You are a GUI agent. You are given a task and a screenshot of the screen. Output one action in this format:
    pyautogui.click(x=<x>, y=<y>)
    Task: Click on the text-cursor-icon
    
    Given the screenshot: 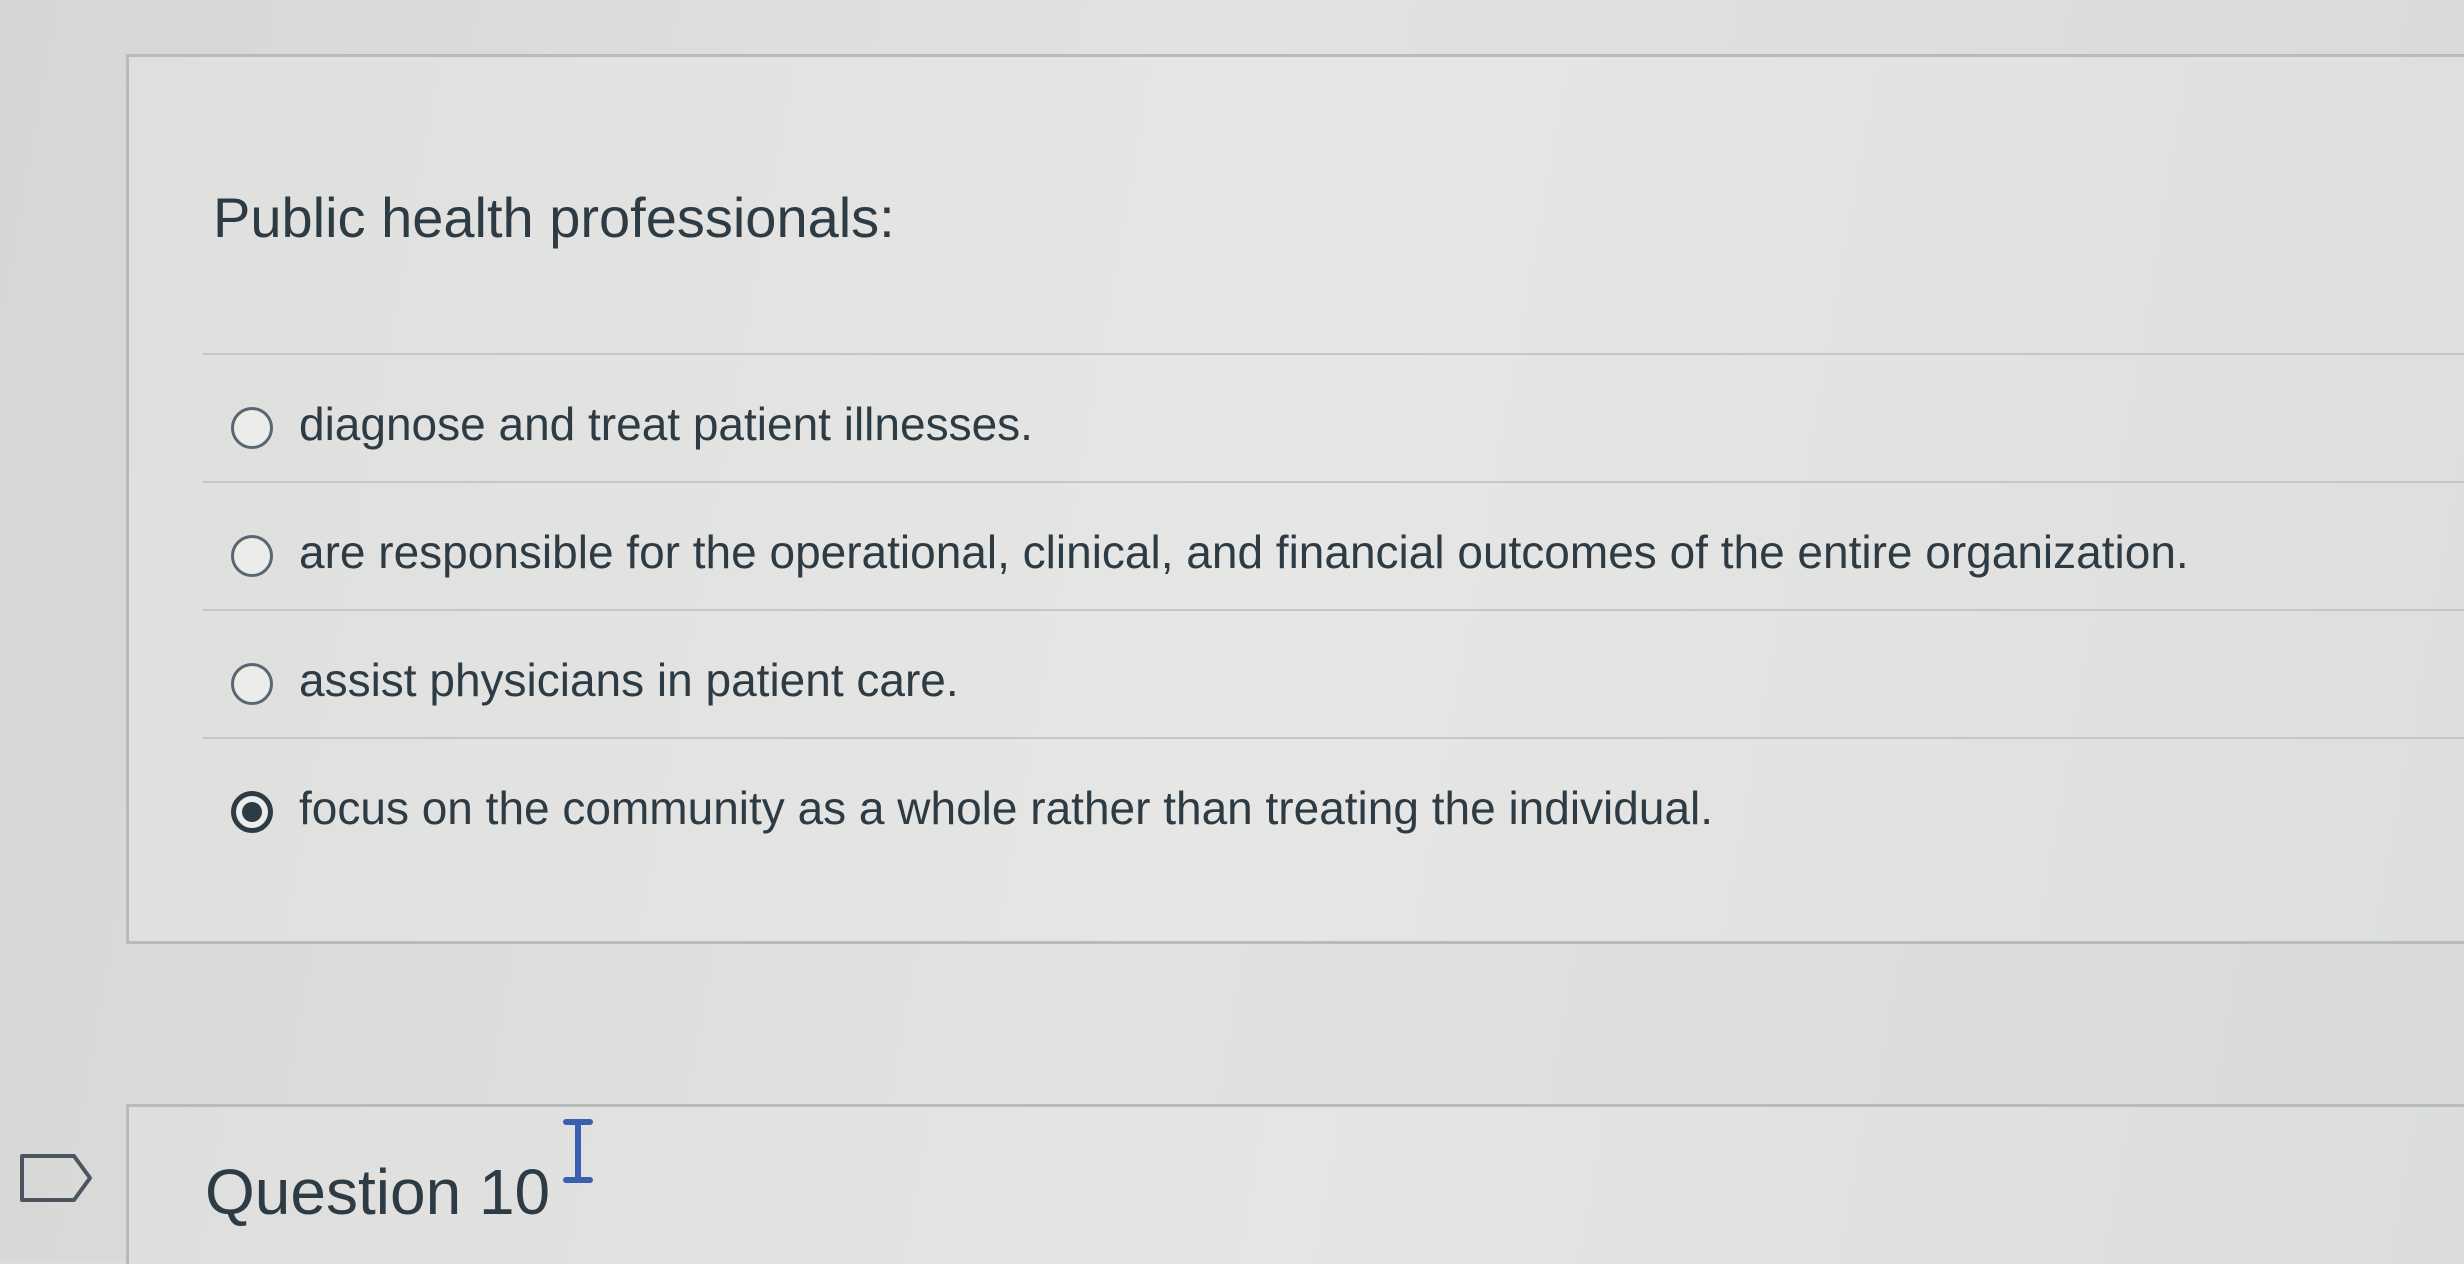 What is the action you would take?
    pyautogui.click(x=578, y=1151)
    